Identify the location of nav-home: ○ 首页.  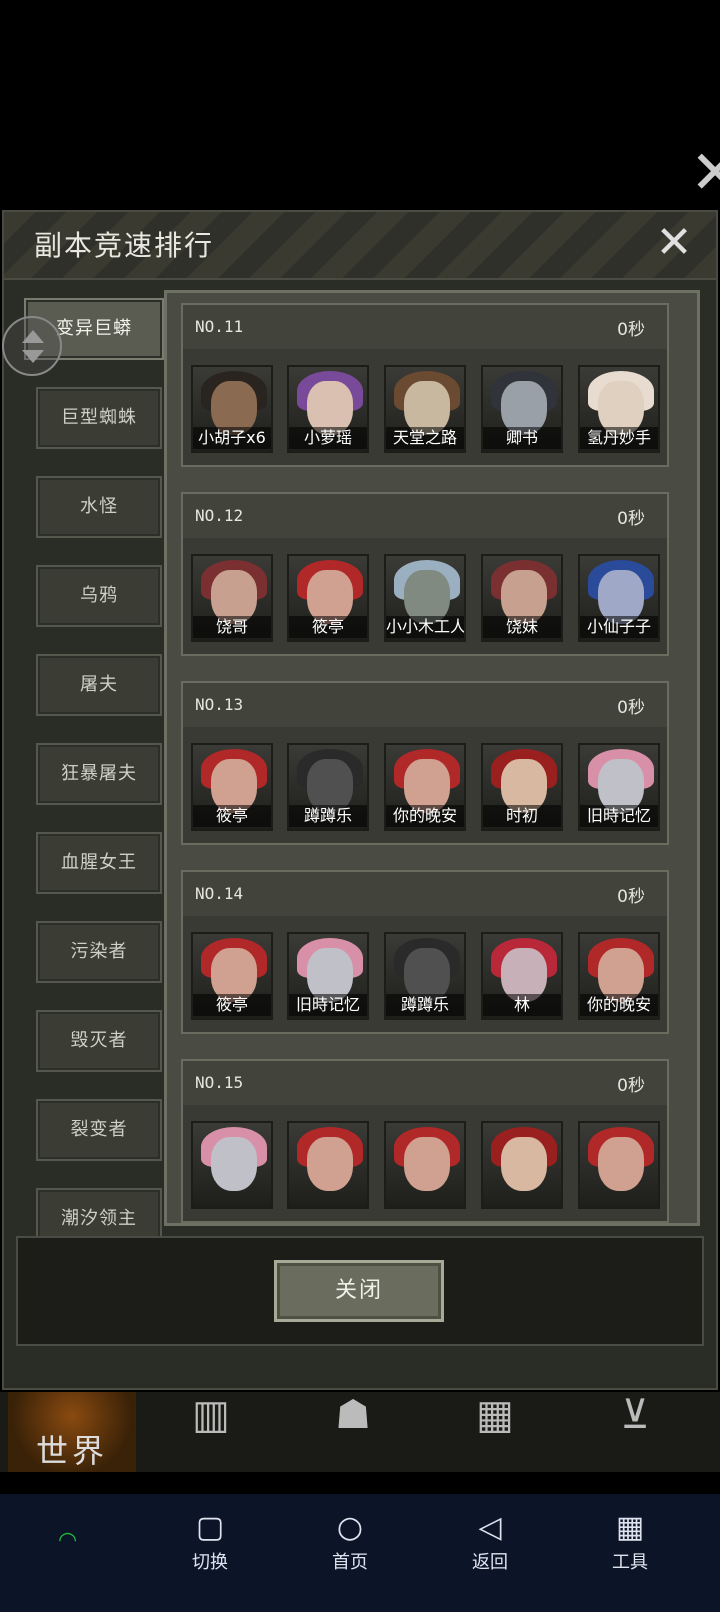
(350, 1541).